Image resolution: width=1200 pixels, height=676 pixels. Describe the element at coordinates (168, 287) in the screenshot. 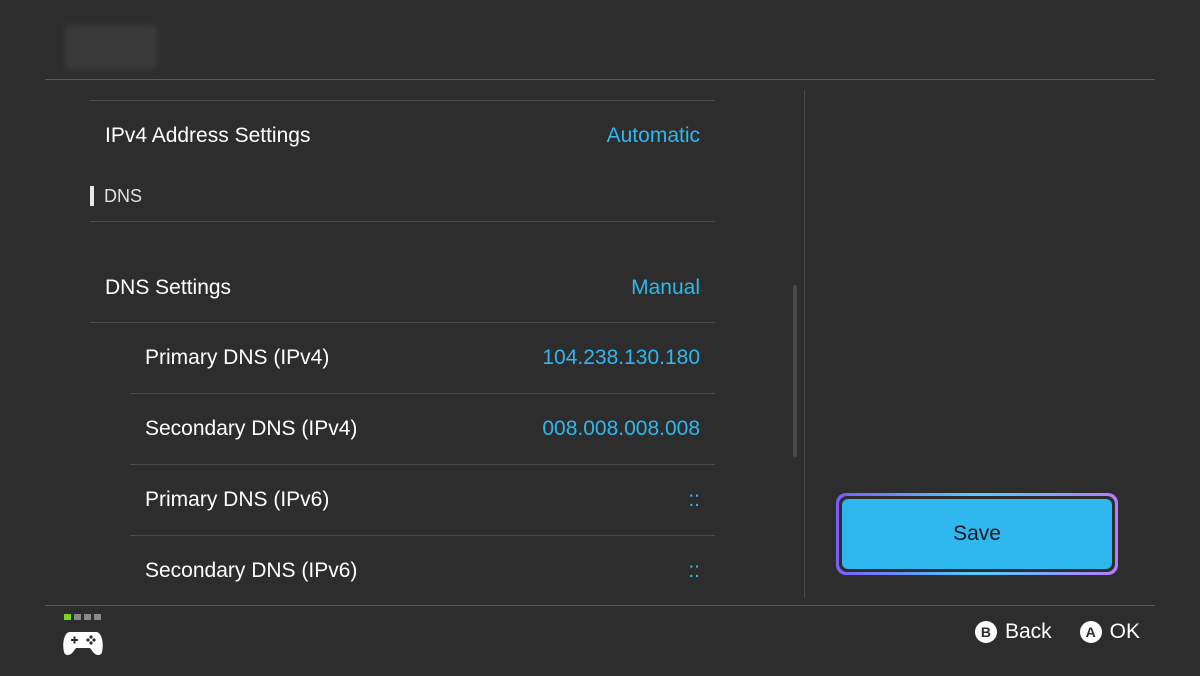

I see `row-label: DNS Settings` at that location.